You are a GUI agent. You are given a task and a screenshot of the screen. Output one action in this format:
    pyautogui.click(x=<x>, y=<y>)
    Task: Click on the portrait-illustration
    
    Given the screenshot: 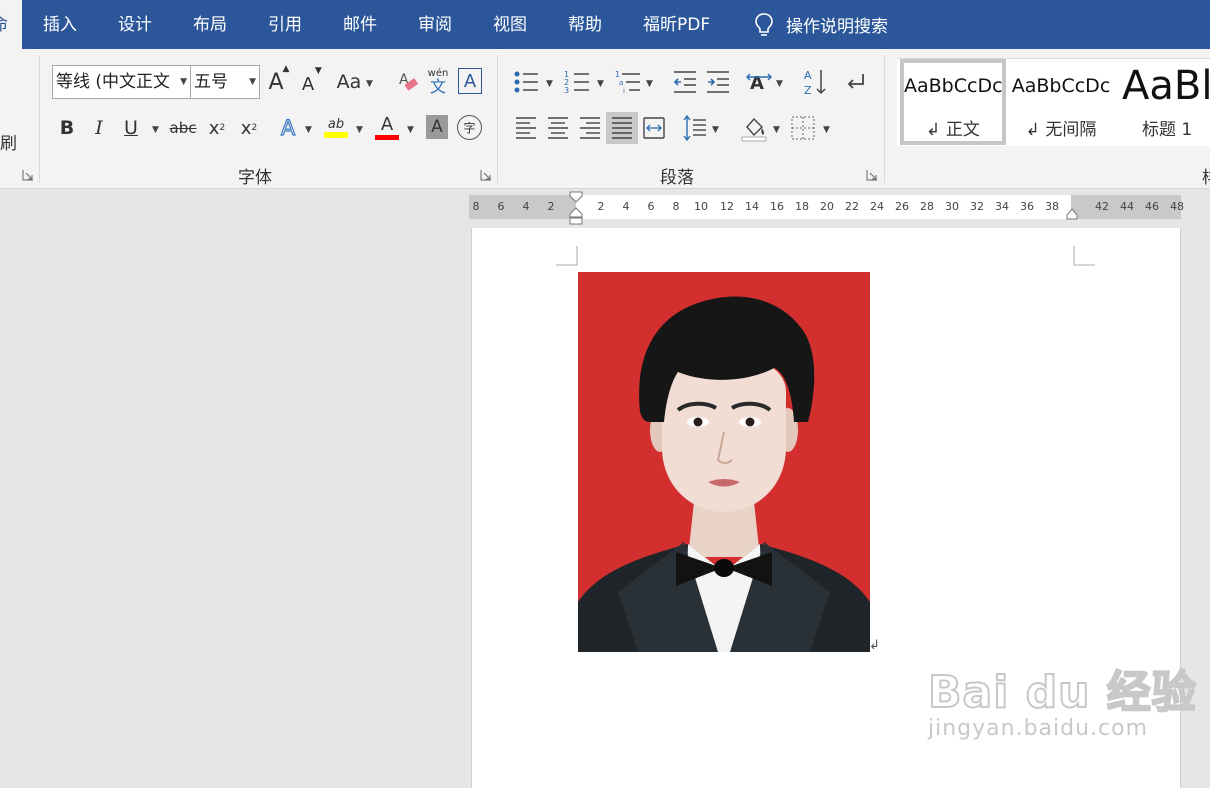 What is the action you would take?
    pyautogui.click(x=724, y=462)
    